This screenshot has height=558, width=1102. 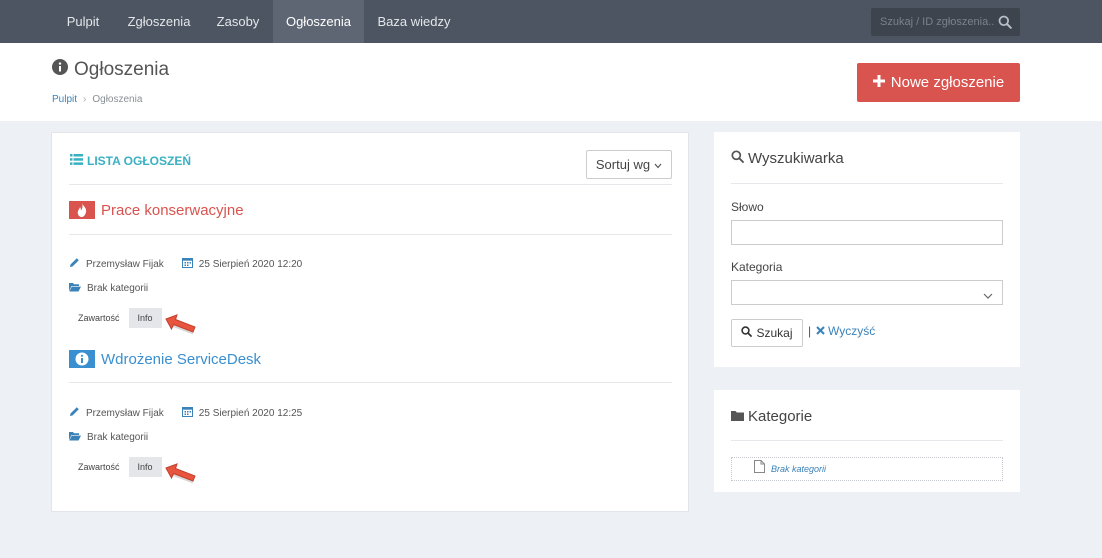 I want to click on search-button-label: Szukaj, so click(x=774, y=333).